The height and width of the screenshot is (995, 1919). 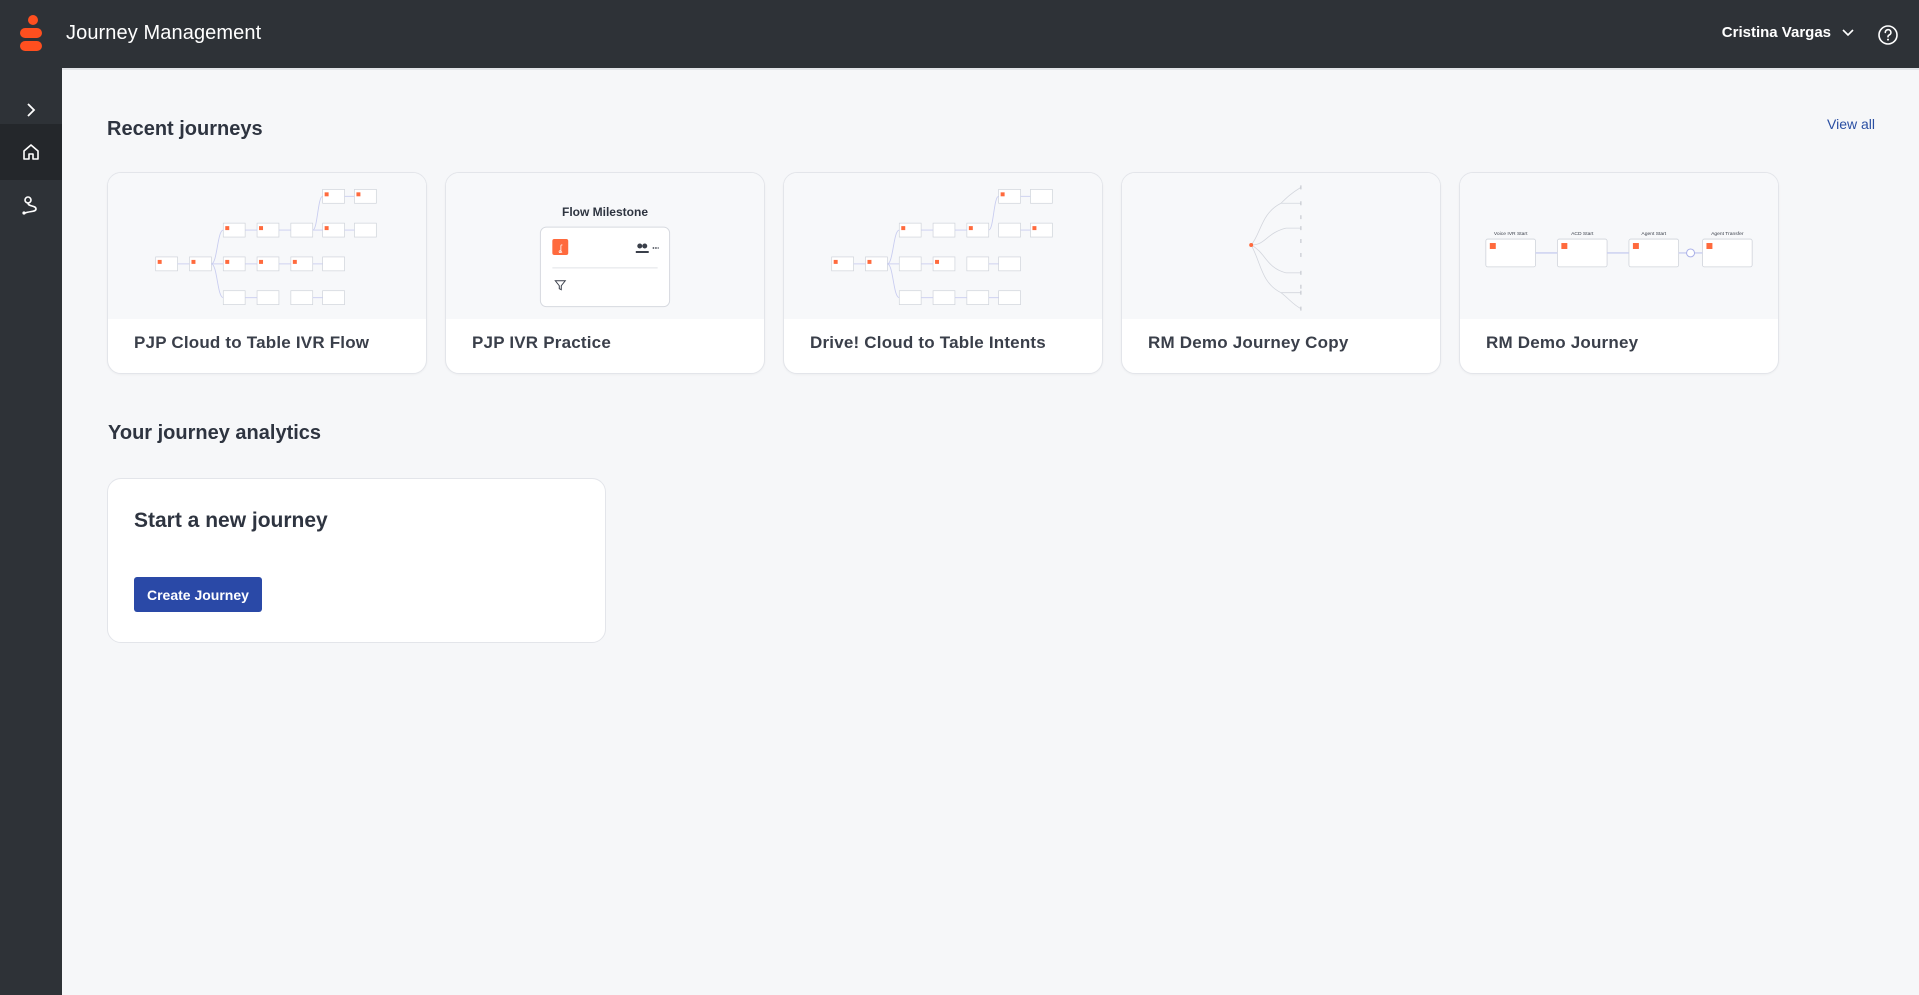 I want to click on sidebar, so click(x=31, y=531).